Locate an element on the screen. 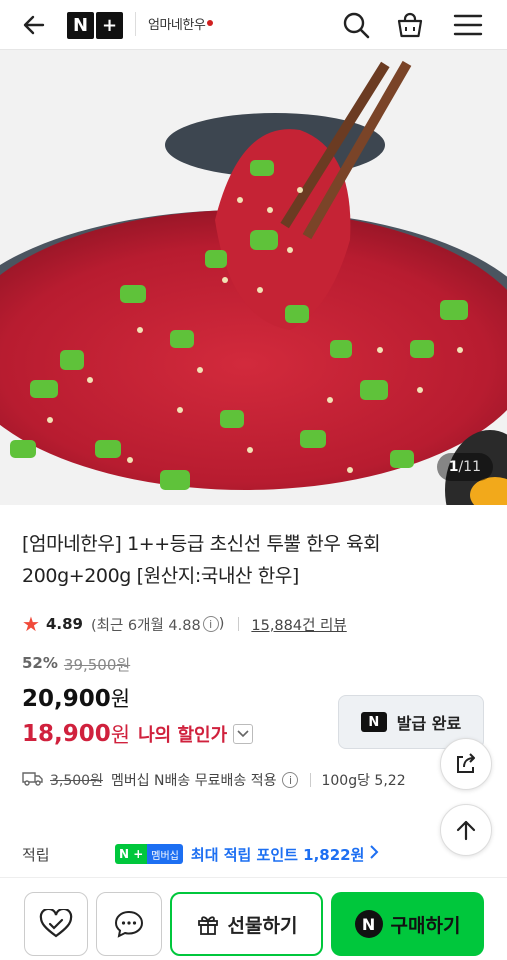  sale-price: 20,900원 is located at coordinates (76, 698).